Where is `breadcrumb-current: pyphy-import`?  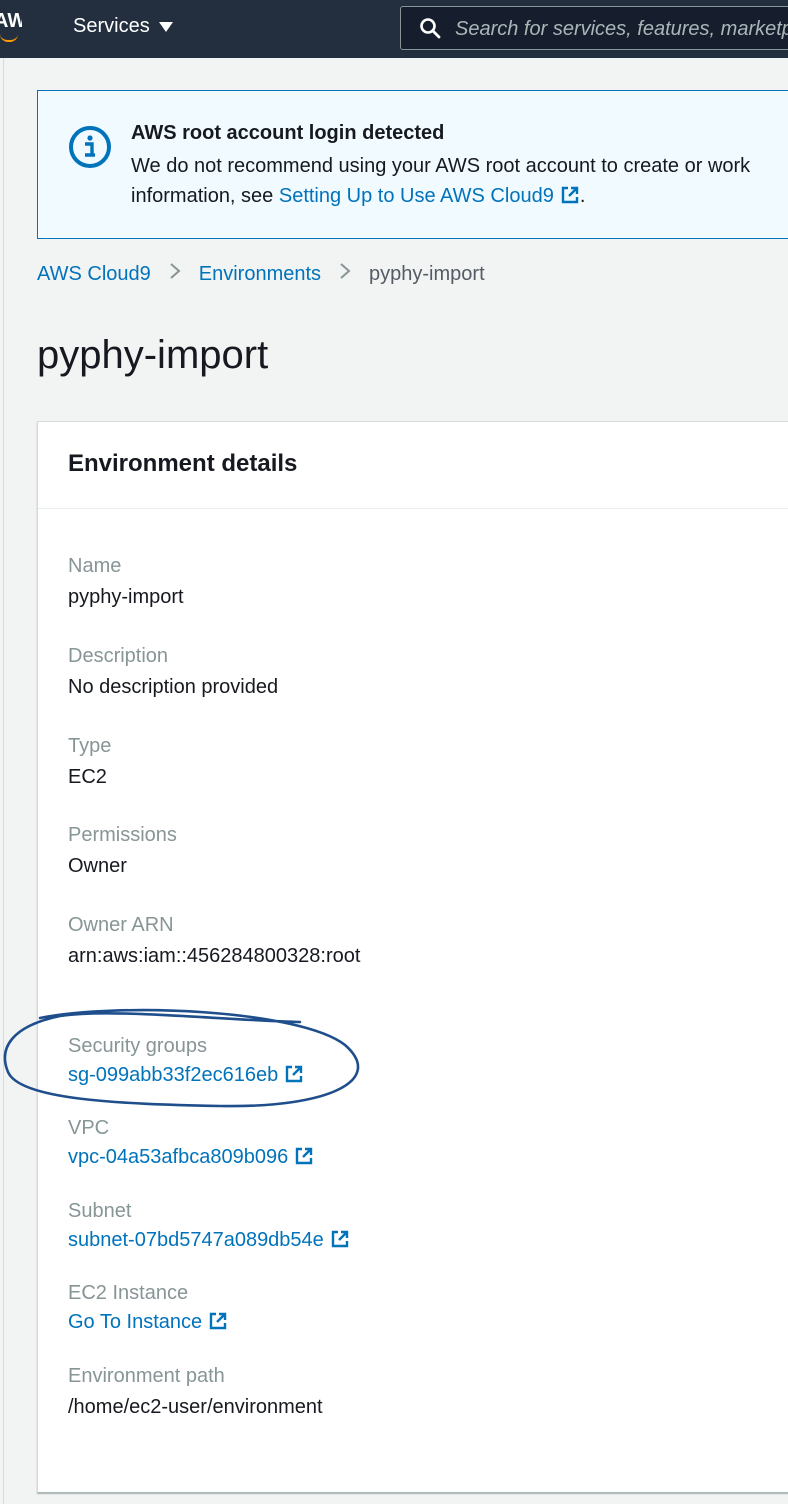 breadcrumb-current: pyphy-import is located at coordinates (427, 273).